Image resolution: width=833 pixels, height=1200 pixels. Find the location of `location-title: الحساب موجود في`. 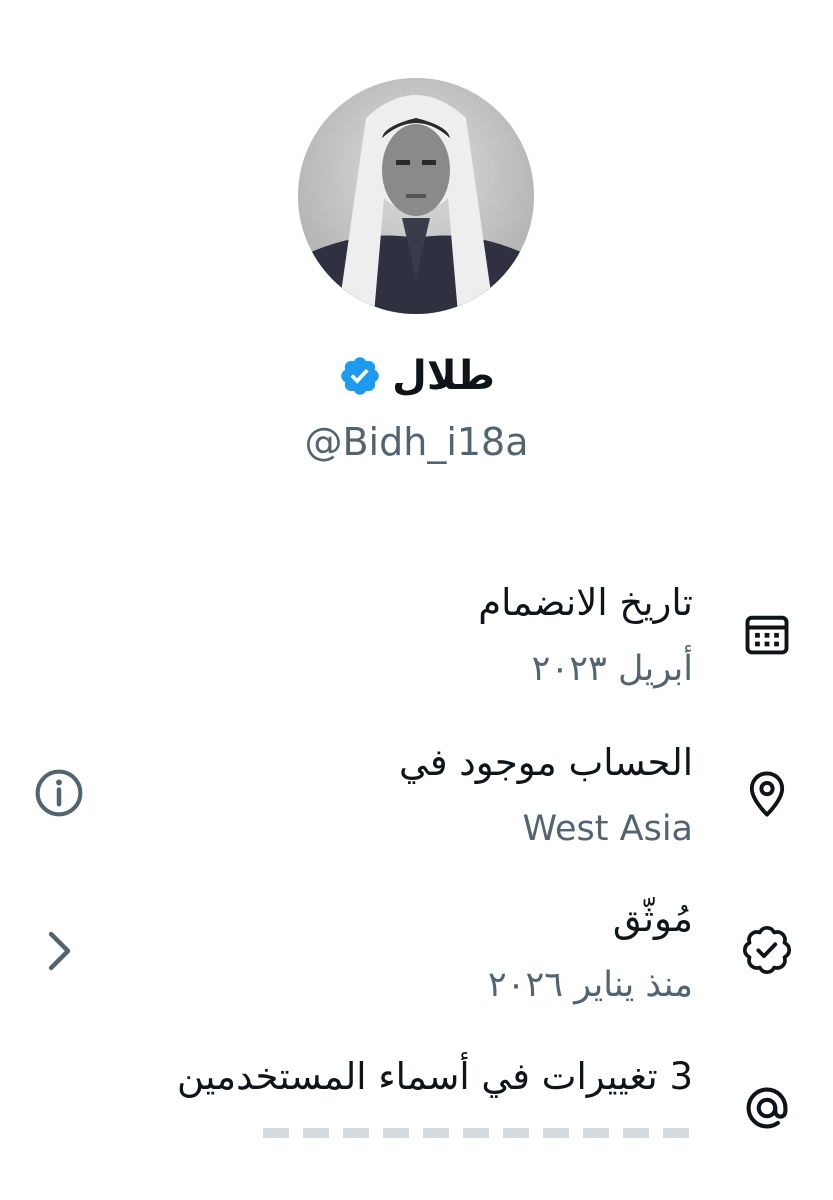

location-title: الحساب موجود في is located at coordinates (546, 762).